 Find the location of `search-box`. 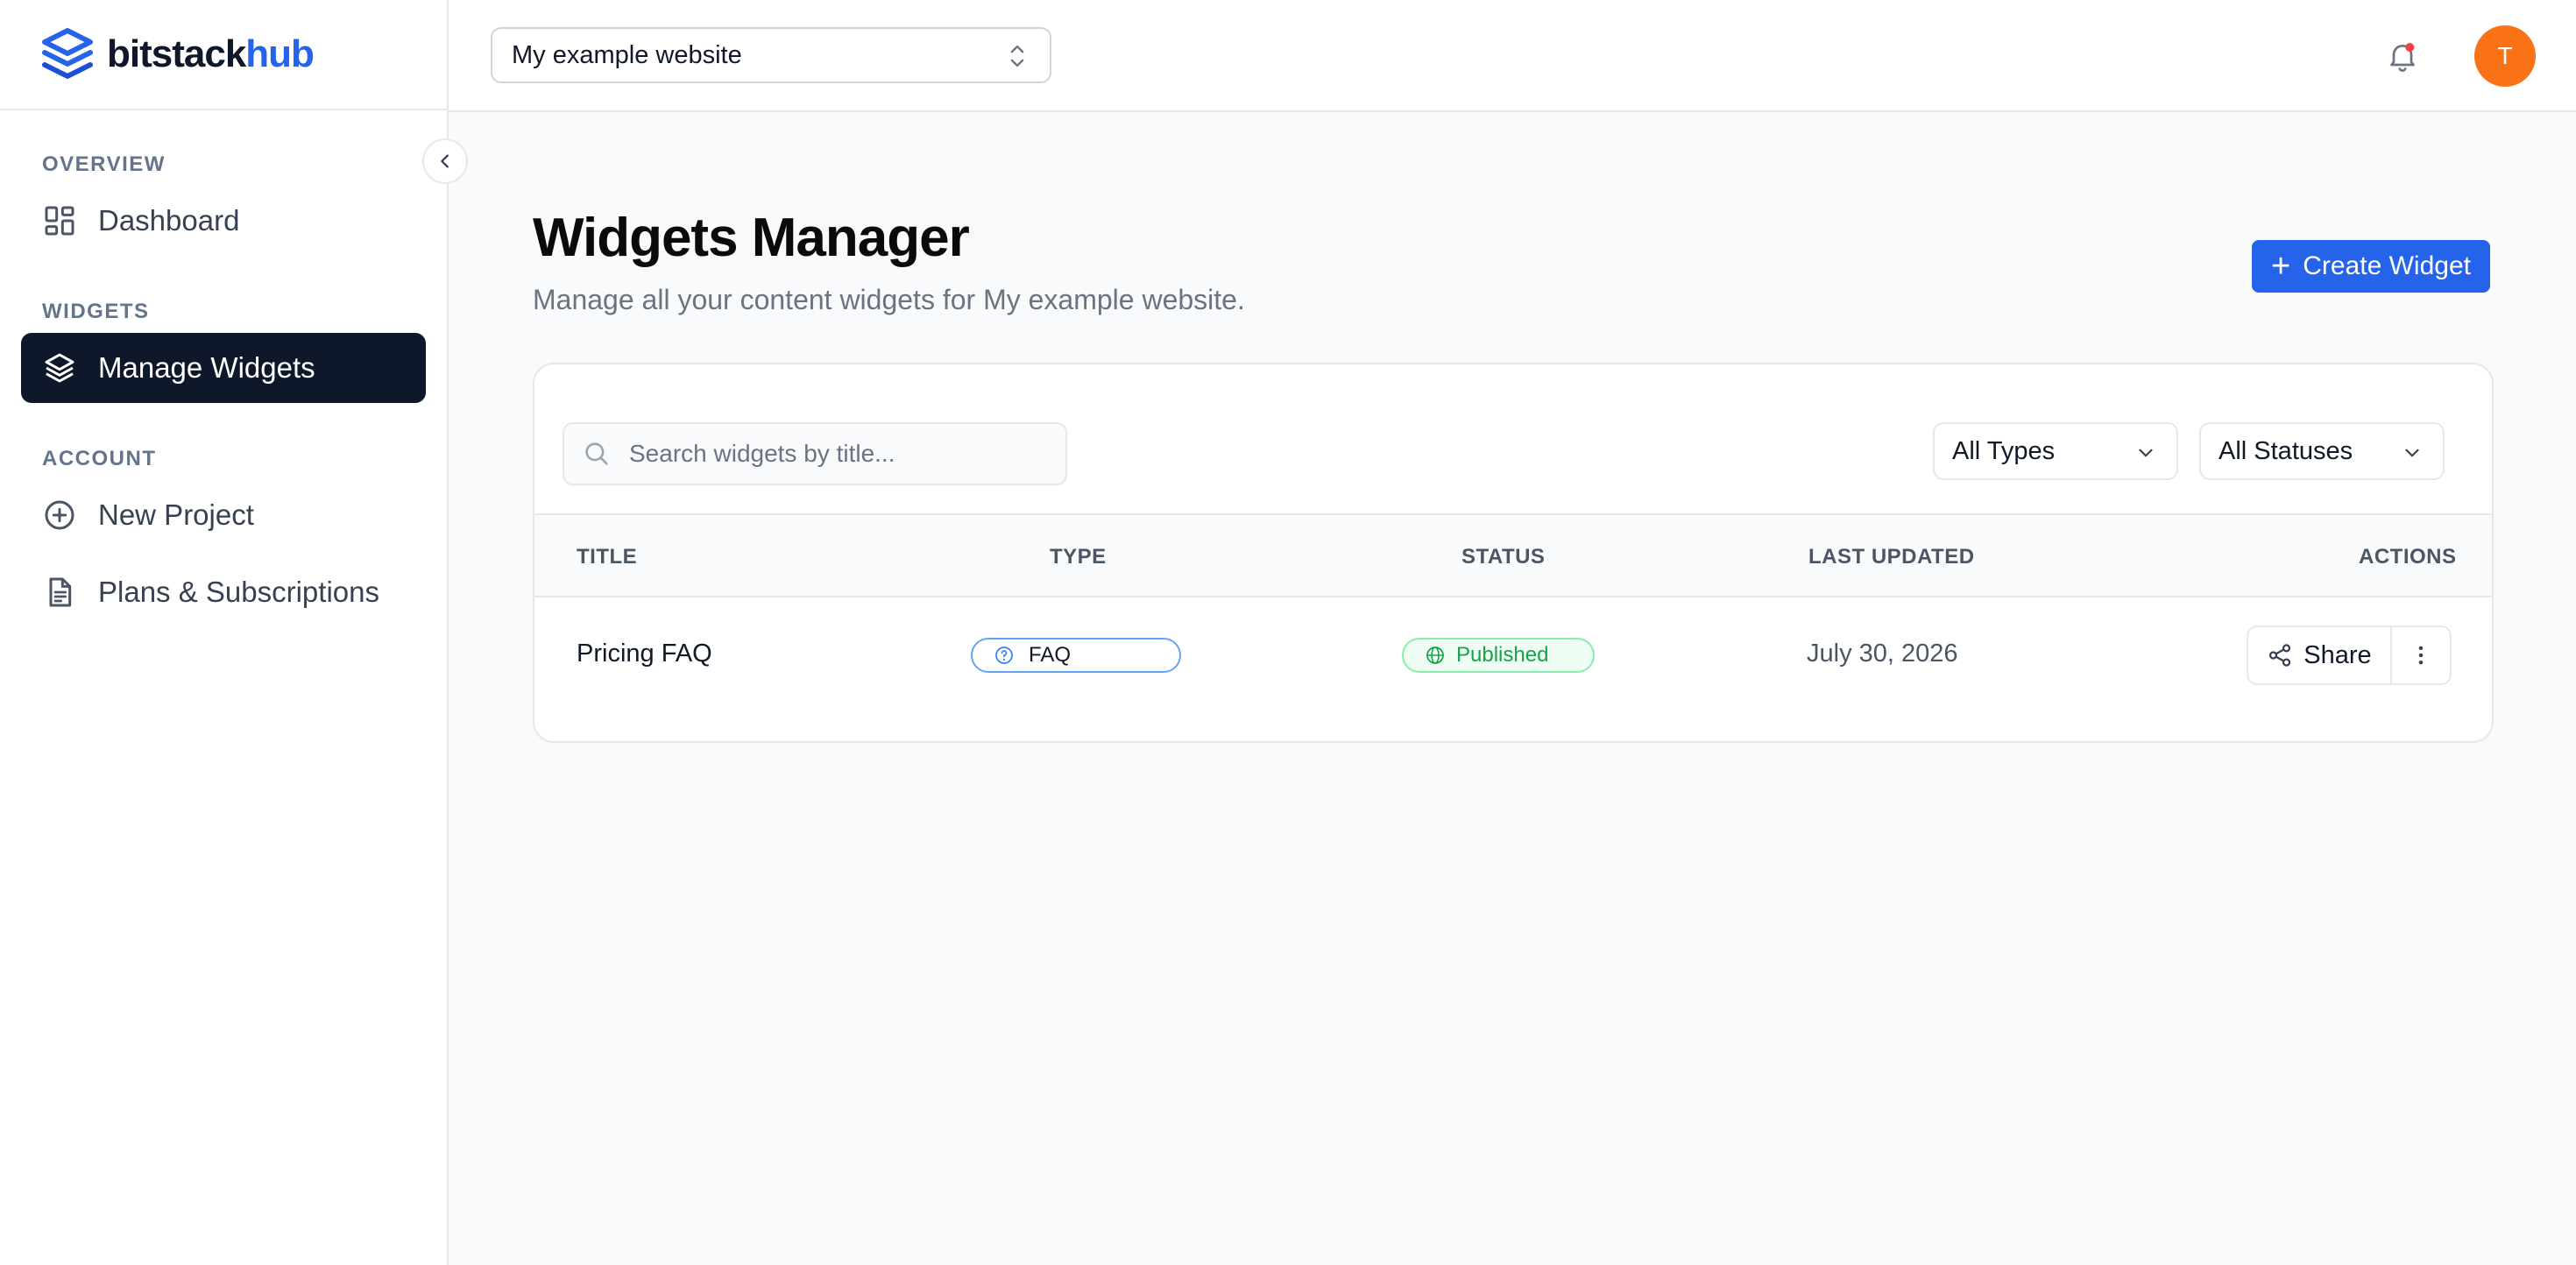

search-box is located at coordinates (815, 453).